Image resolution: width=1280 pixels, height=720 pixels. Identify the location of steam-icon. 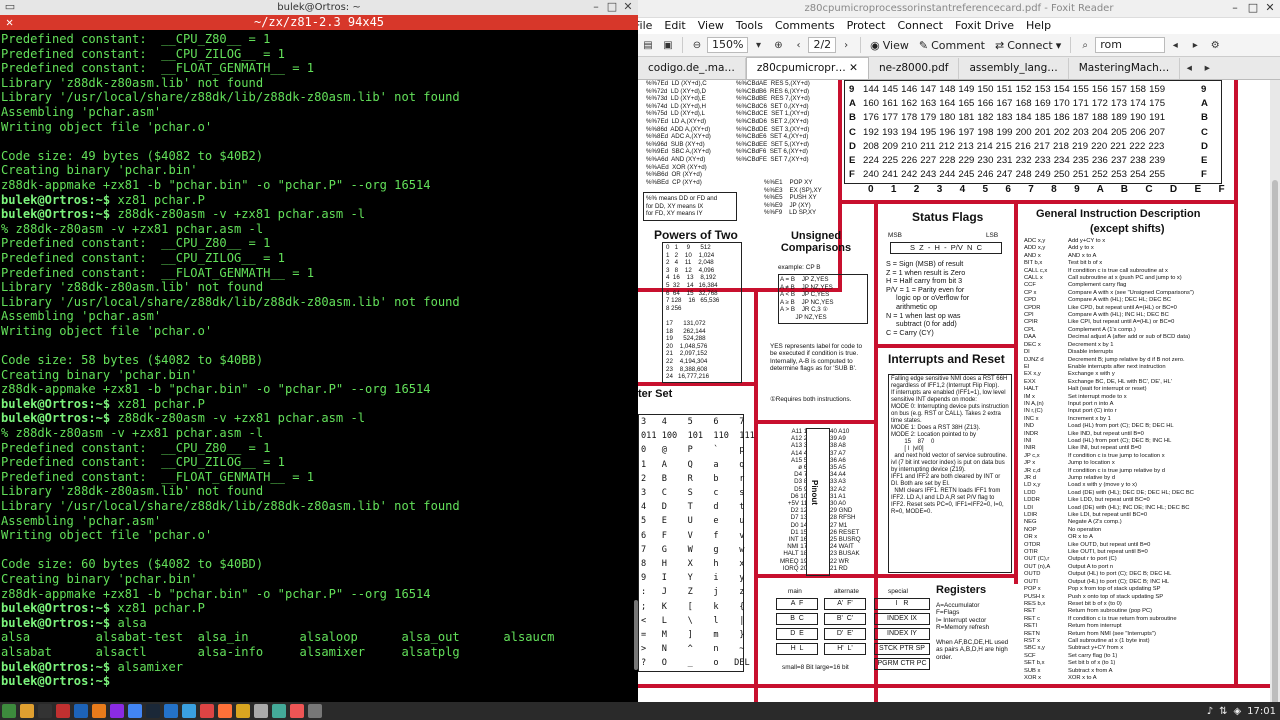
(153, 711).